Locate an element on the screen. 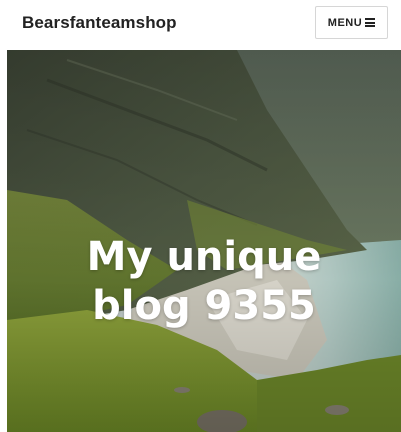 The width and height of the screenshot is (401, 432). site-title-link: Bearsfanteamshop is located at coordinates (99, 23).